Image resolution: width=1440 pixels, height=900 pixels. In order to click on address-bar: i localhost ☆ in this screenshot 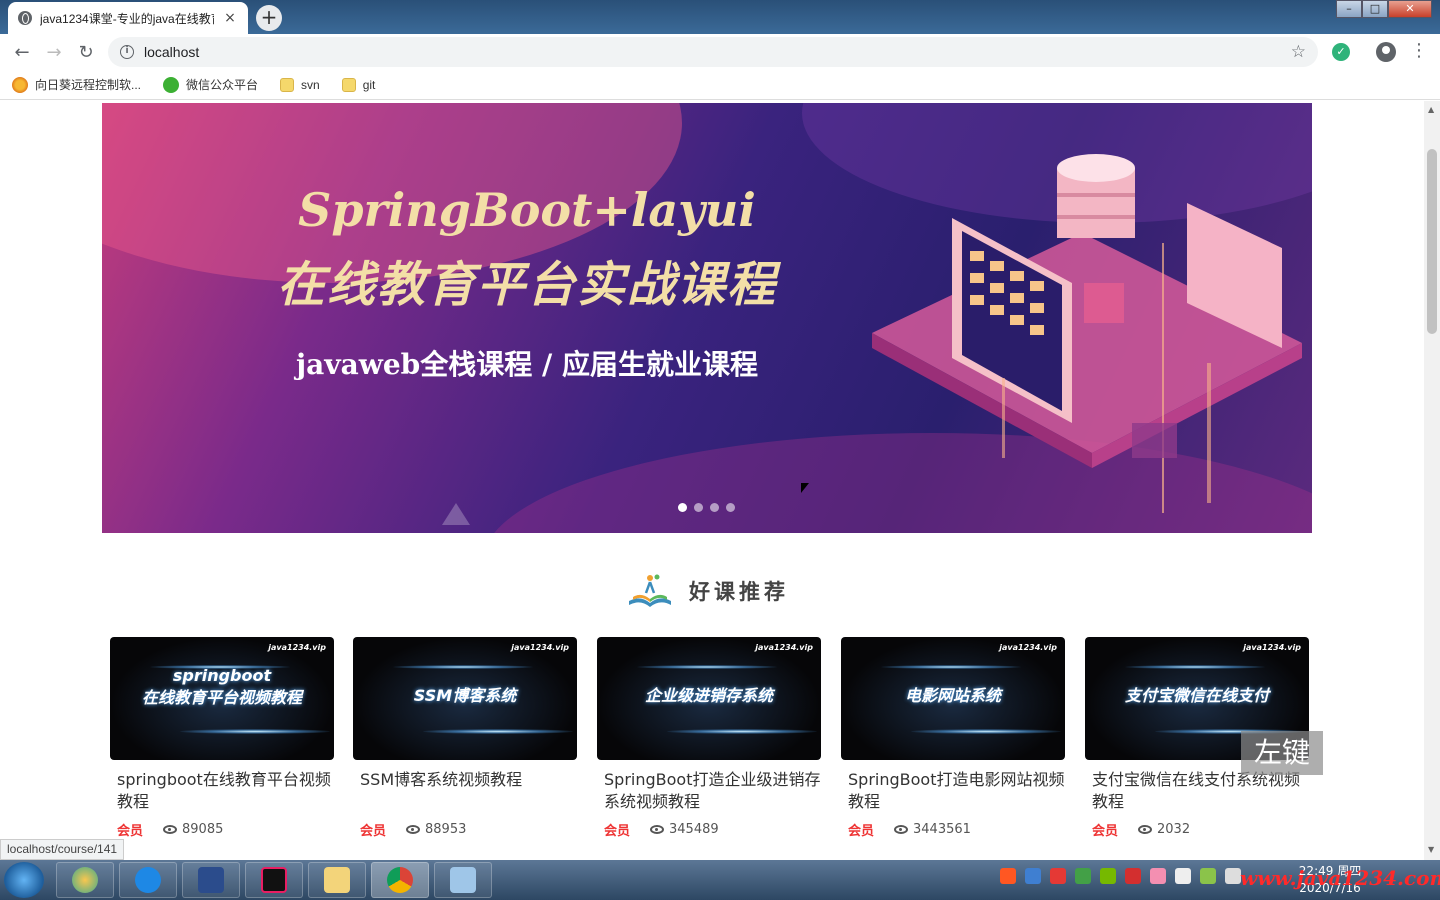, I will do `click(713, 52)`.